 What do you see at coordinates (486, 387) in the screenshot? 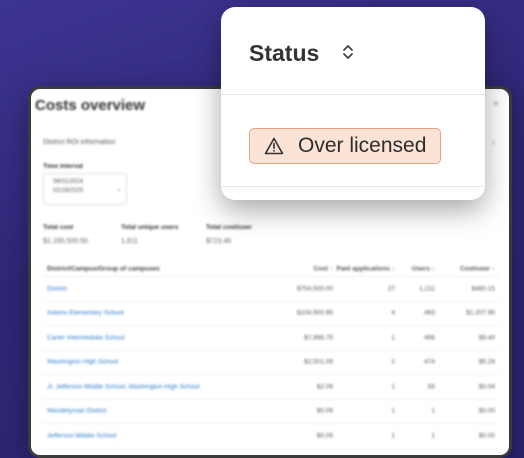
I see `row-cost-per-user: $0.04` at bounding box center [486, 387].